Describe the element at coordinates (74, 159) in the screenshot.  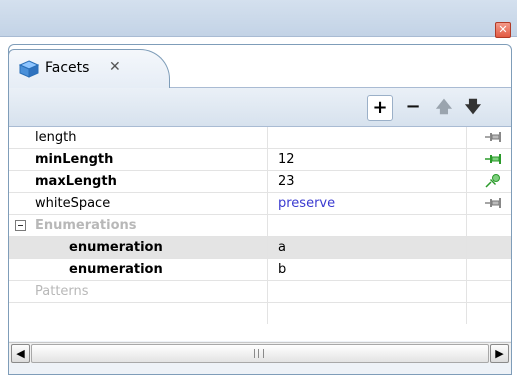
I see `row-name: minLength` at that location.